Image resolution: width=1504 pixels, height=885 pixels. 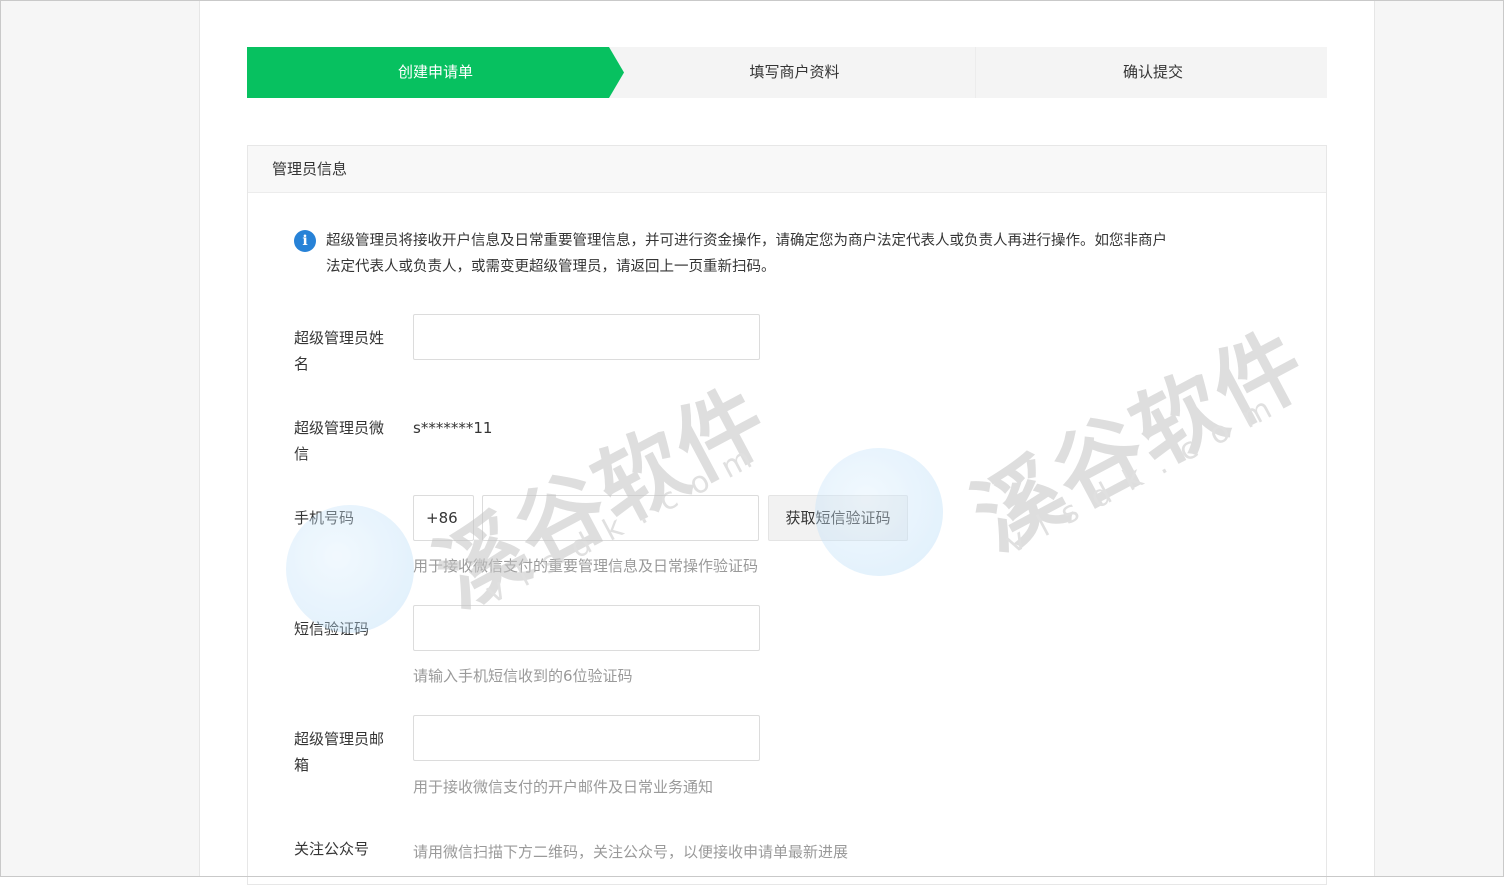 I want to click on info-icon: i, so click(x=305, y=241).